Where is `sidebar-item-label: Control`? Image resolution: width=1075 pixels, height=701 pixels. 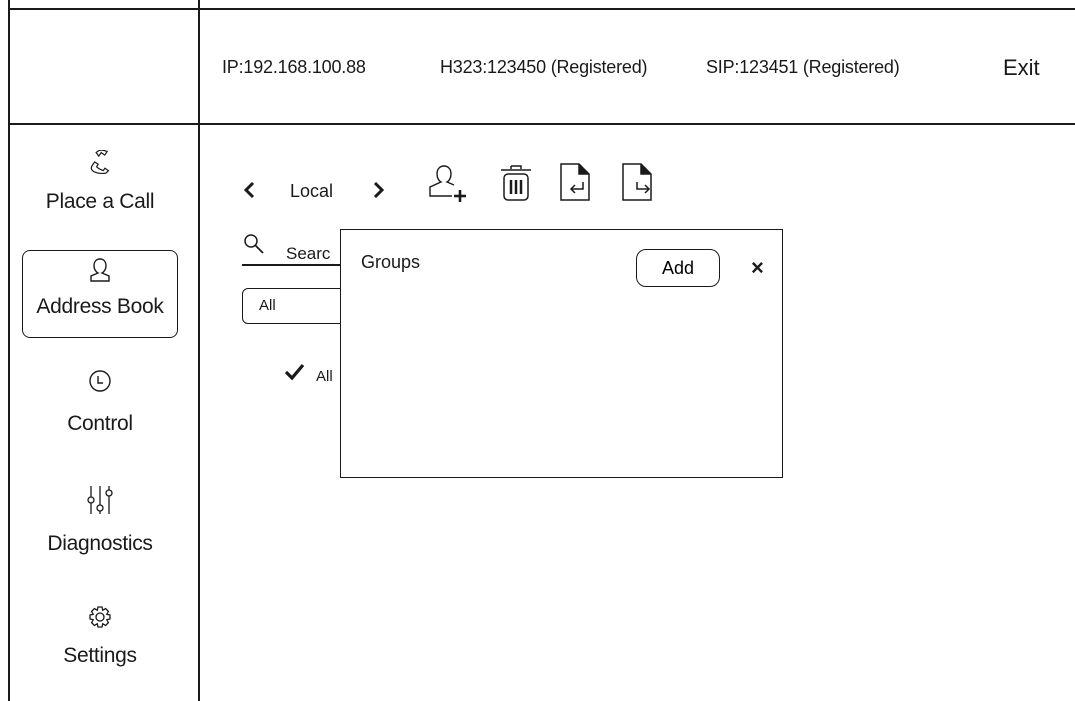 sidebar-item-label: Control is located at coordinates (100, 423).